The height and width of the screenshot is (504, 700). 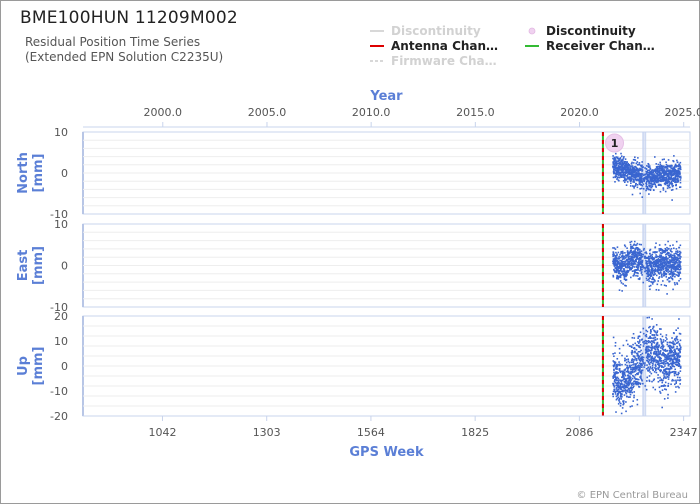 I want to click on y-tick-label-up: -10, so click(x=59, y=391).